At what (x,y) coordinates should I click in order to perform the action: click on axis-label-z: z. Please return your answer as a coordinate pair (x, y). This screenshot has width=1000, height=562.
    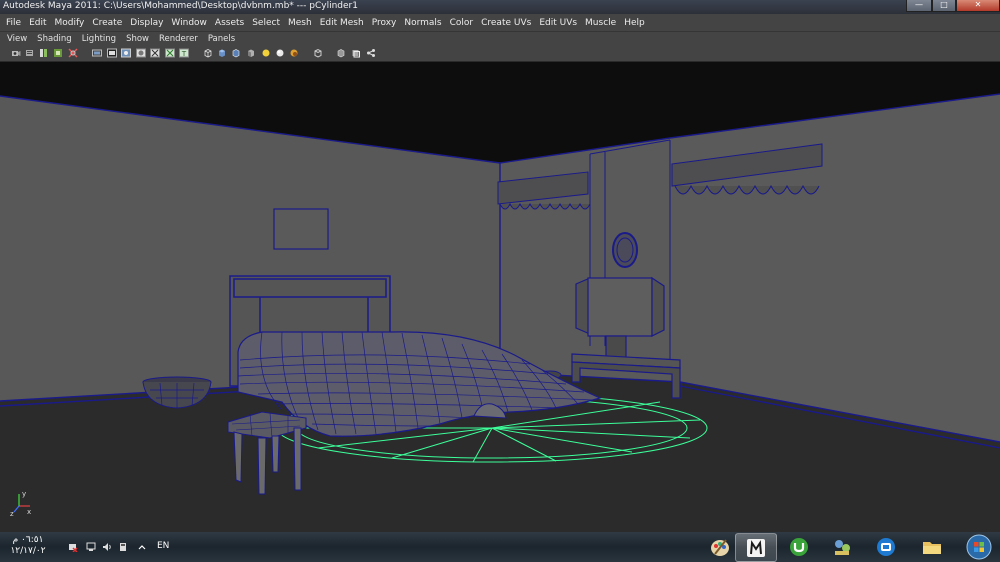
    Looking at the image, I should click on (12, 514).